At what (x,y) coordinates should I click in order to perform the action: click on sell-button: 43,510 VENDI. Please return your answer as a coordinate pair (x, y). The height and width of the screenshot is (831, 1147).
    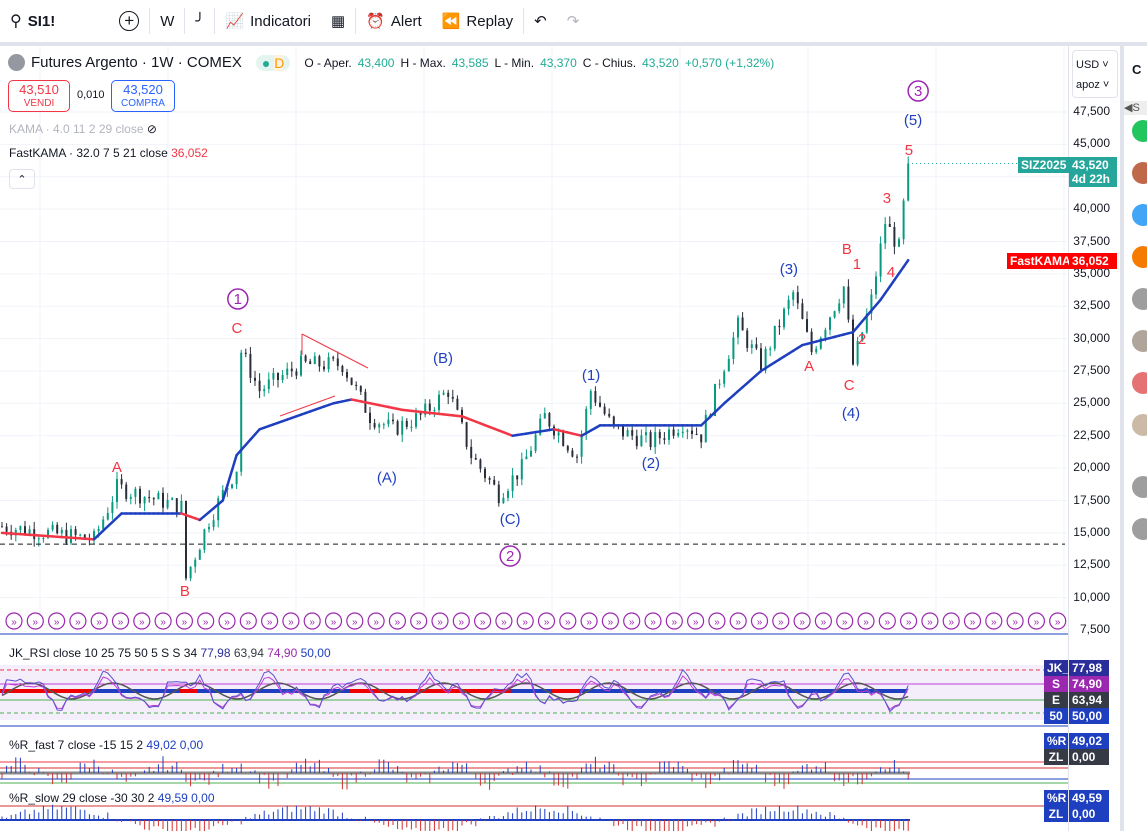
    Looking at the image, I should click on (39, 96).